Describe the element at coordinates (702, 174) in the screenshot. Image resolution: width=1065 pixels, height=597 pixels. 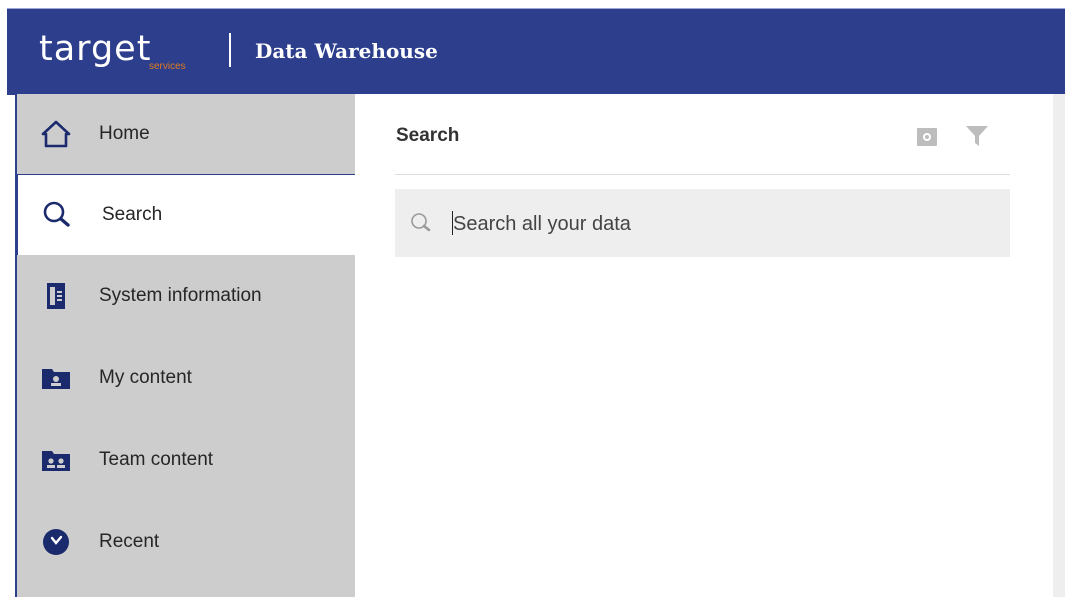
I see `panel-divider` at that location.